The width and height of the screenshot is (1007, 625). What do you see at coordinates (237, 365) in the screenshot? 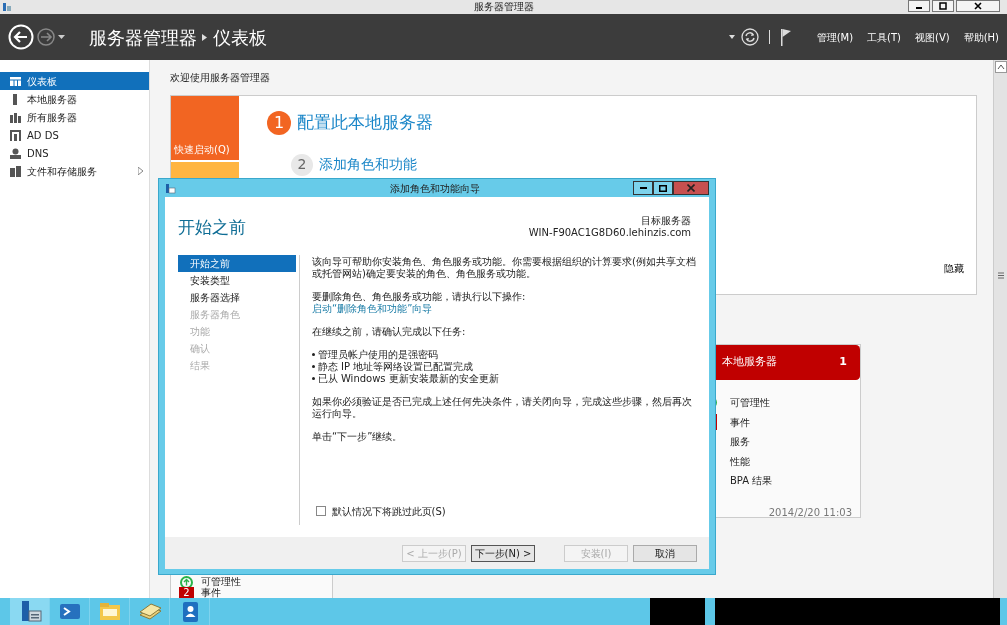
I see `wizard-step: 结果` at bounding box center [237, 365].